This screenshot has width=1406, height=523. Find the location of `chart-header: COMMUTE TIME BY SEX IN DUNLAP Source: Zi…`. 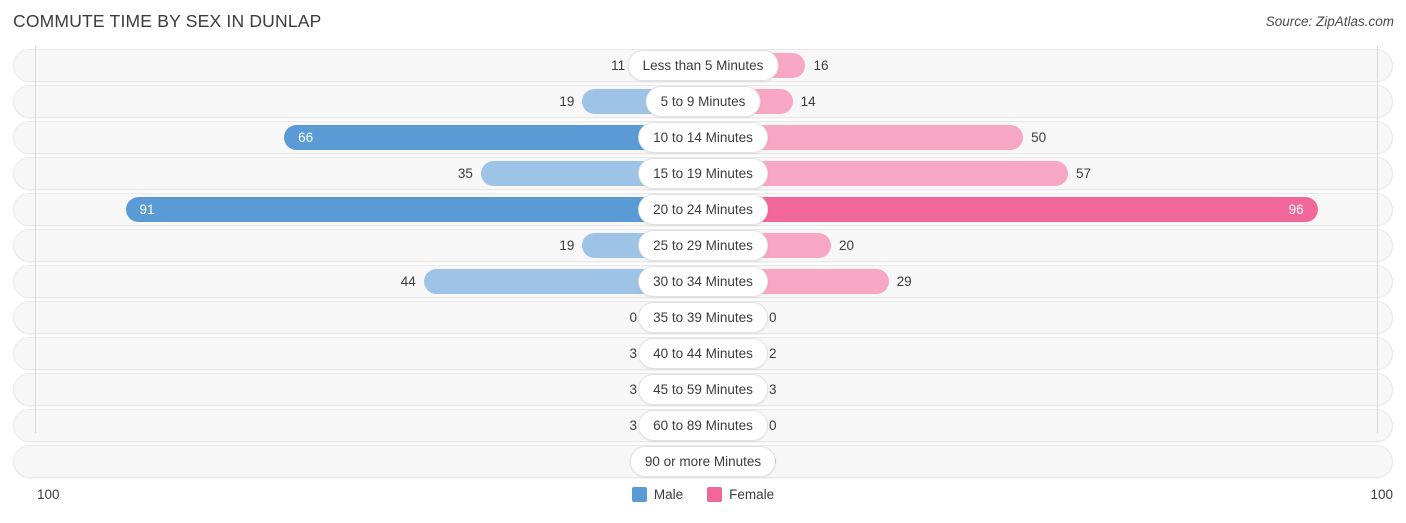

chart-header: COMMUTE TIME BY SEX IN DUNLAP Source: Zi… is located at coordinates (703, 23).